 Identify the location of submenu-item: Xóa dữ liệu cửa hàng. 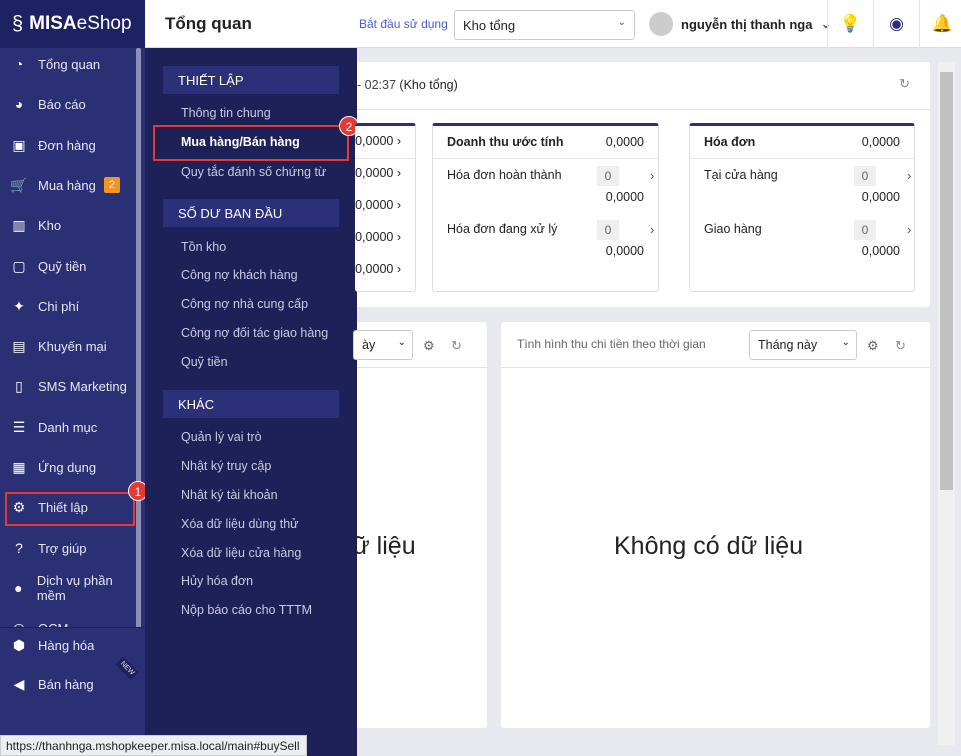
(241, 553).